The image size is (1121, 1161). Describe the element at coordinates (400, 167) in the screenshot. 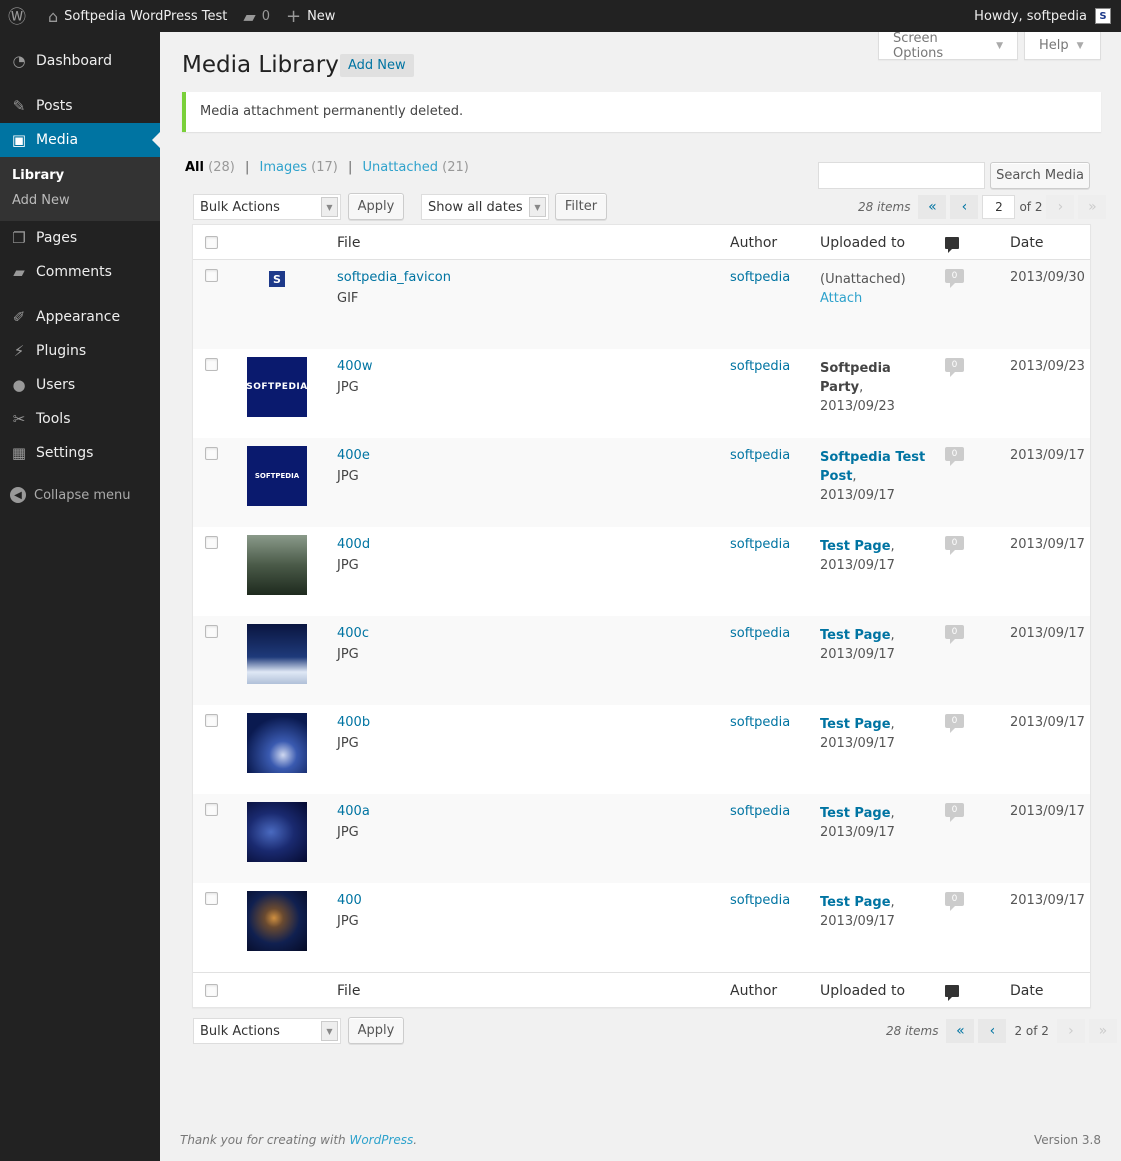

I see `filter-unattached: Unattached` at that location.